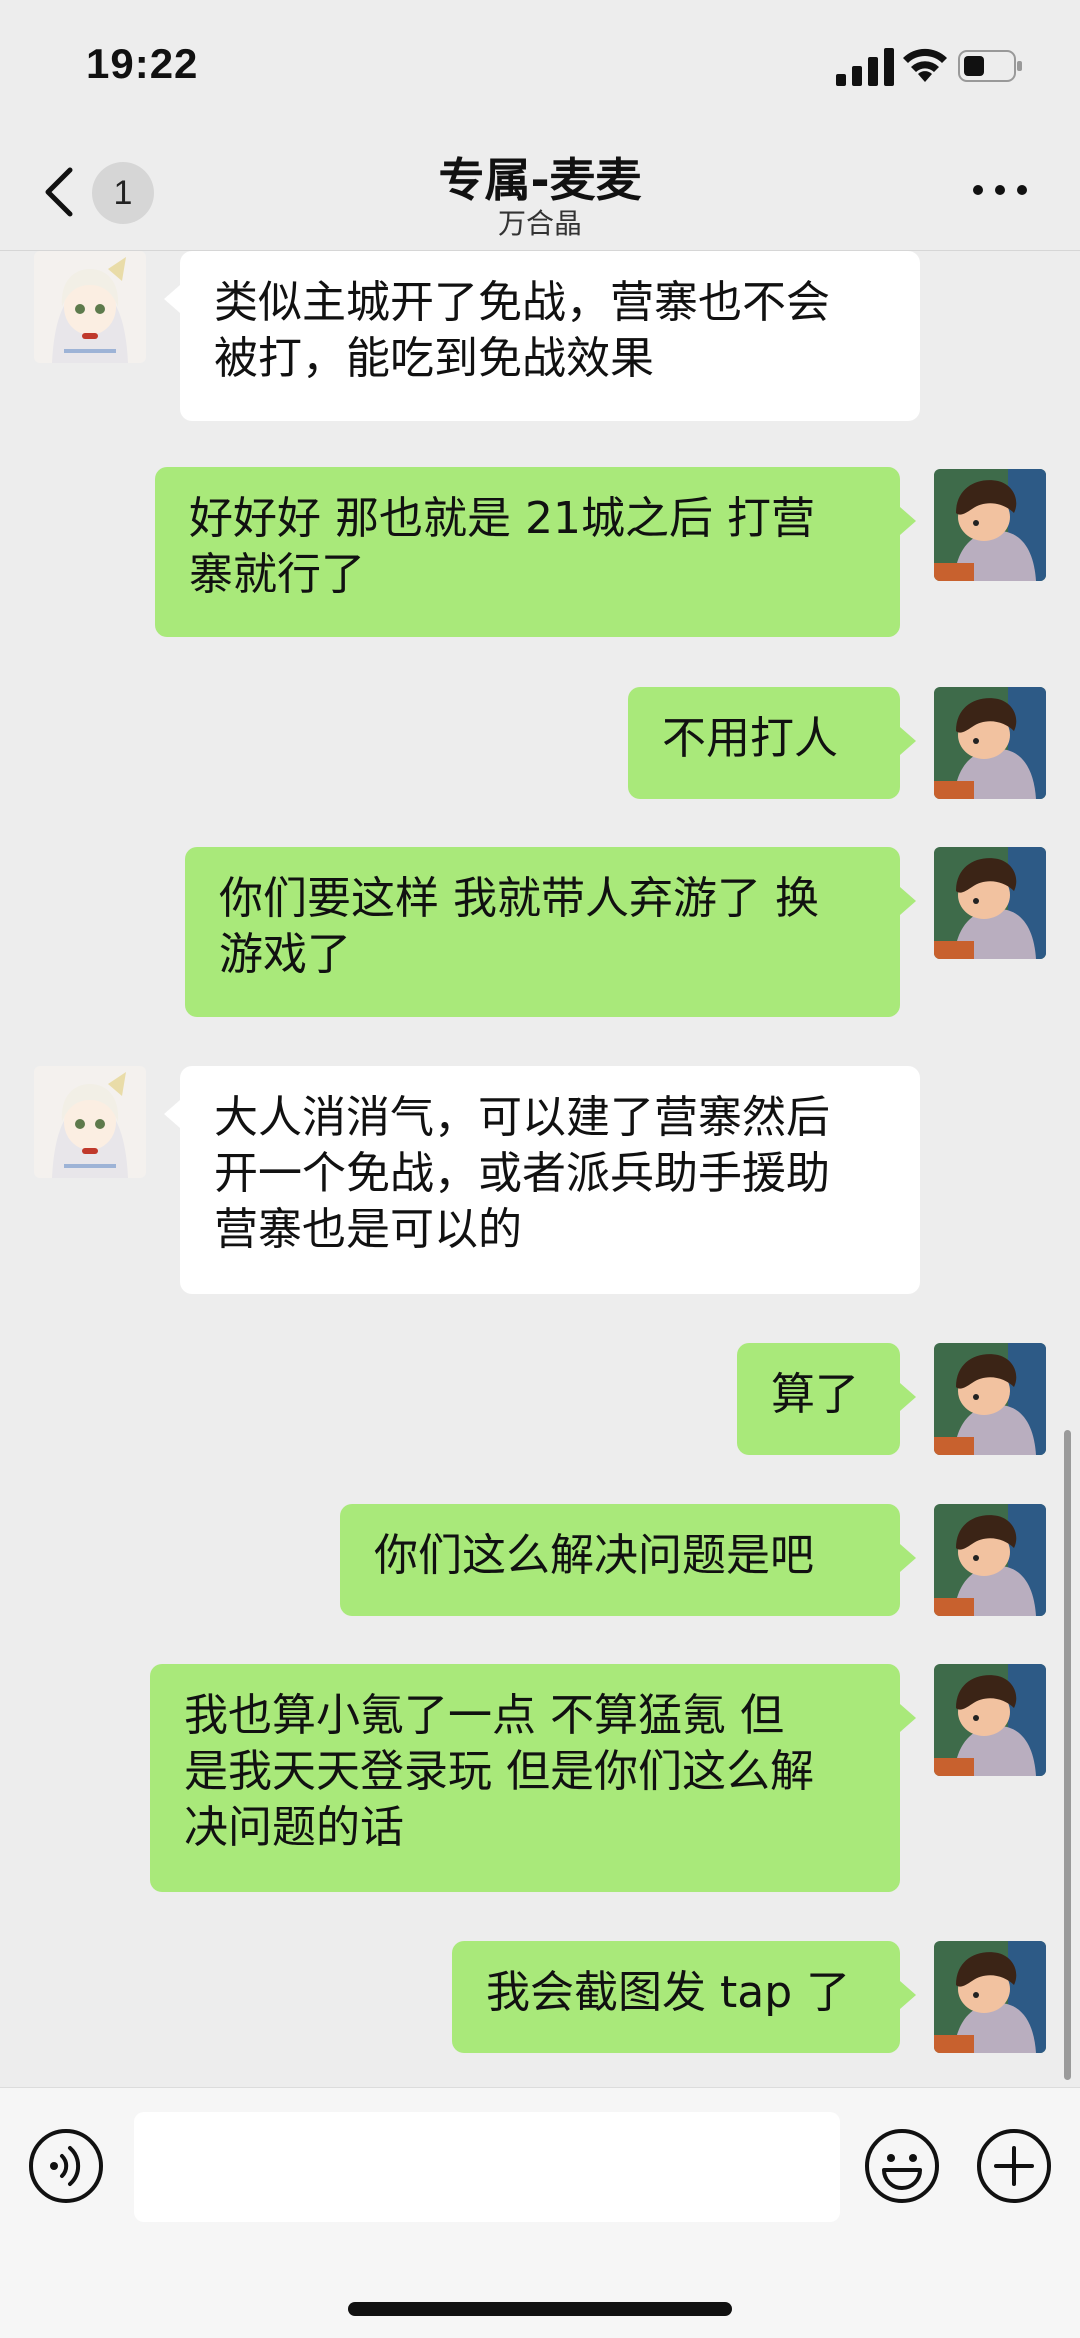 This screenshot has width=1080, height=2338. I want to click on message-bubble-sent: 你们这么解决问题是吧, so click(628, 1560).